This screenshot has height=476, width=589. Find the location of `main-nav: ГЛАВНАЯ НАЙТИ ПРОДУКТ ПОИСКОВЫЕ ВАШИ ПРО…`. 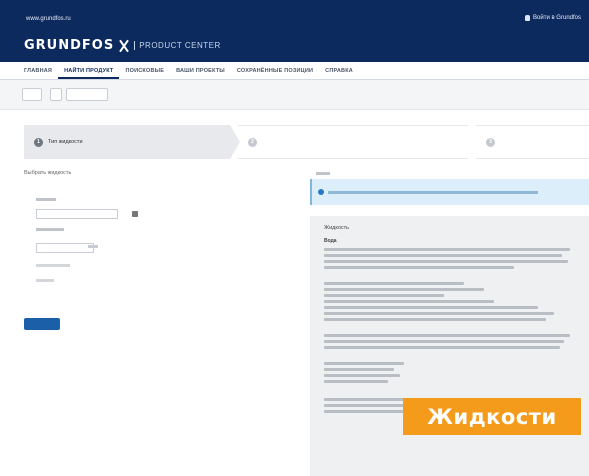

main-nav: ГЛАВНАЯ НАЙТИ ПРОДУКТ ПОИСКОВЫЕ ВАШИ ПРО… is located at coordinates (294, 71).